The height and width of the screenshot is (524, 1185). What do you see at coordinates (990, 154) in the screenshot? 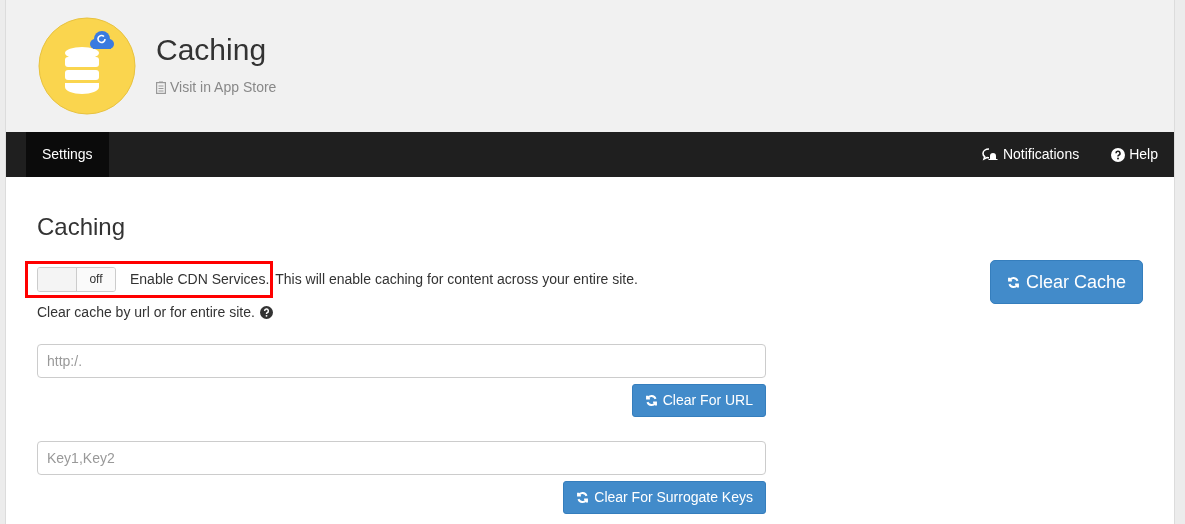
I see `chat-bell-icon` at bounding box center [990, 154].